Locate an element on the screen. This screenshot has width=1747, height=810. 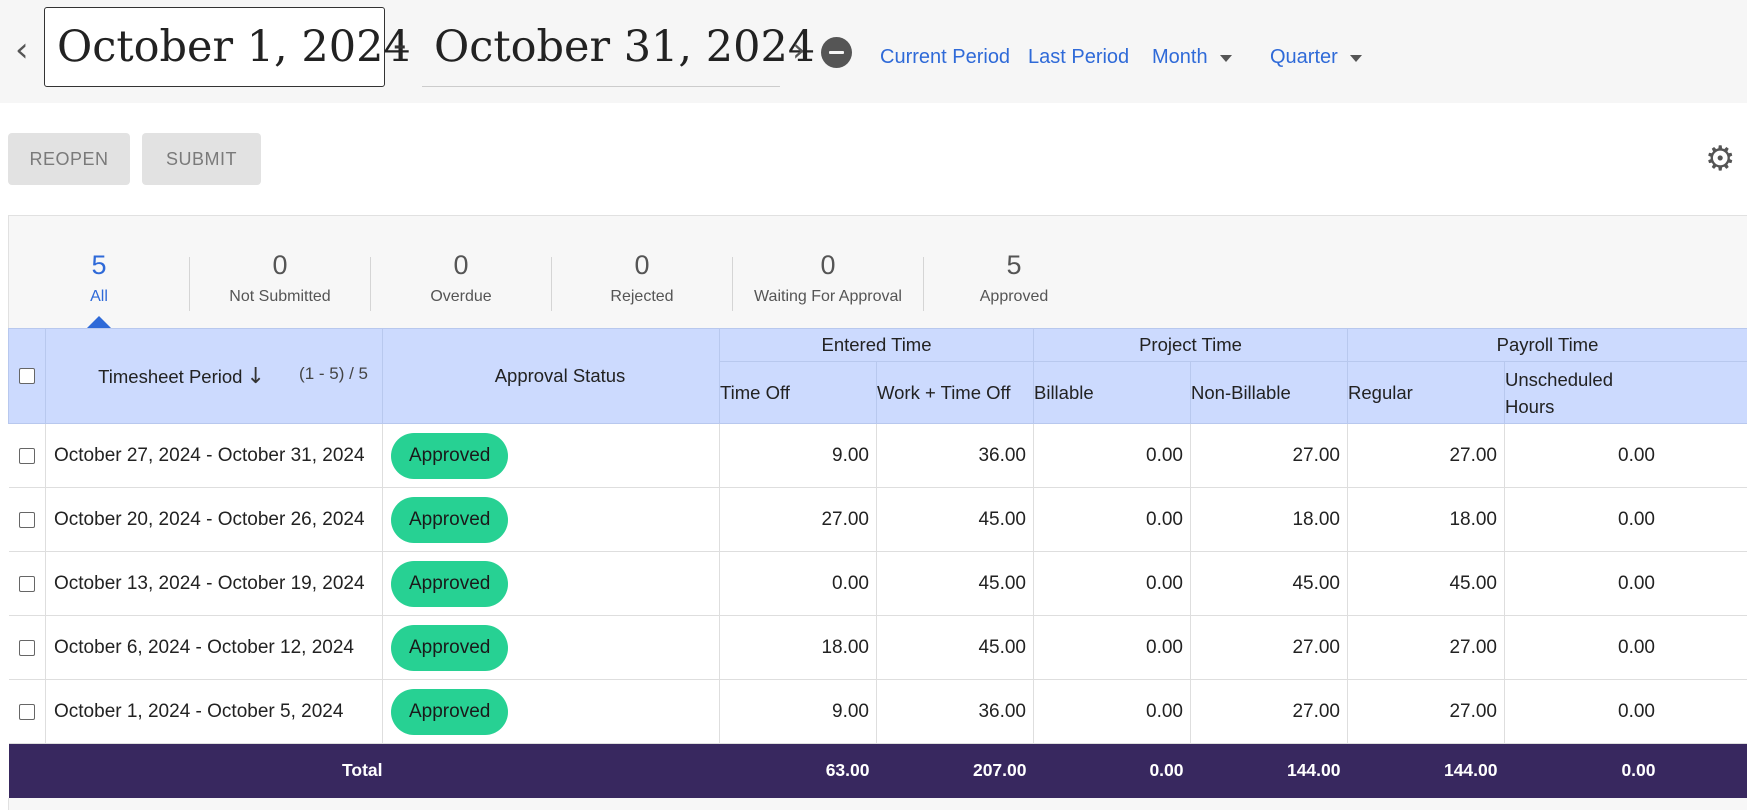
timesheet-period-link: October 1, 2024 - October 5, 2024 is located at coordinates (214, 712).